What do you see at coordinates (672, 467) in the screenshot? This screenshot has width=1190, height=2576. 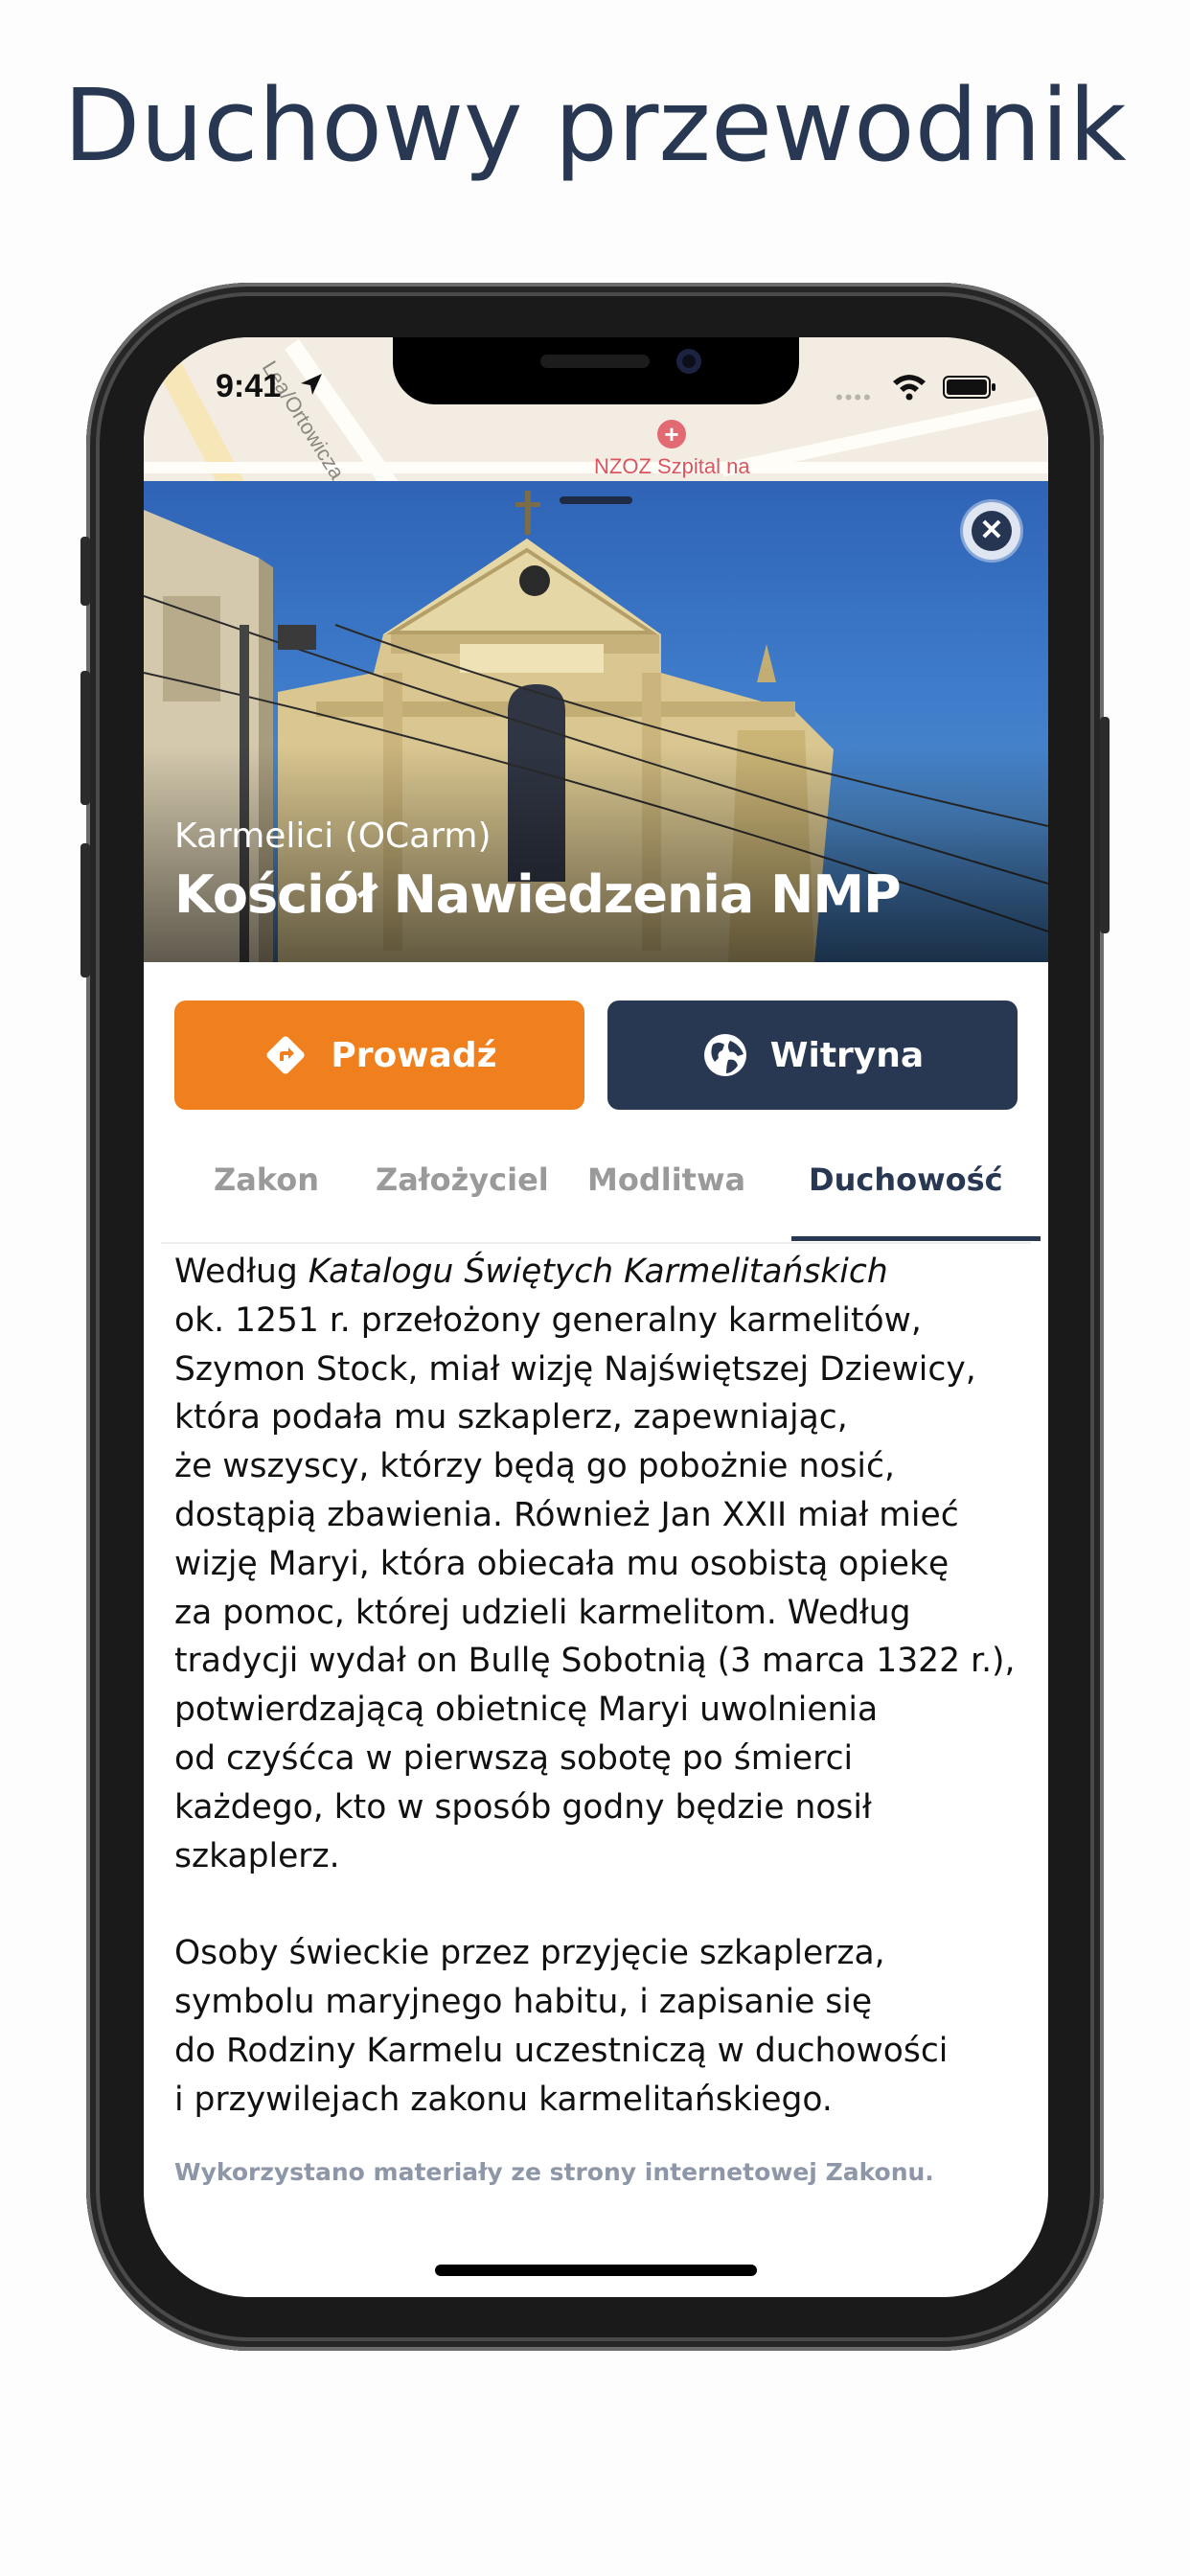 I see `map-poi-label: NZOZ Szpital na` at bounding box center [672, 467].